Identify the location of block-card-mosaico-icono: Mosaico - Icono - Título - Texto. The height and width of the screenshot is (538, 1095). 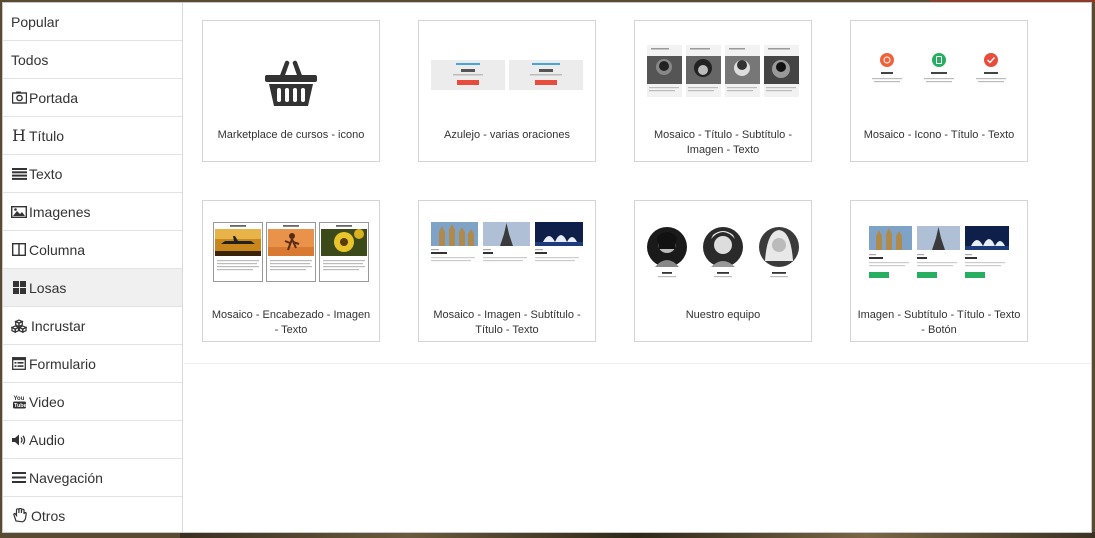
(939, 91).